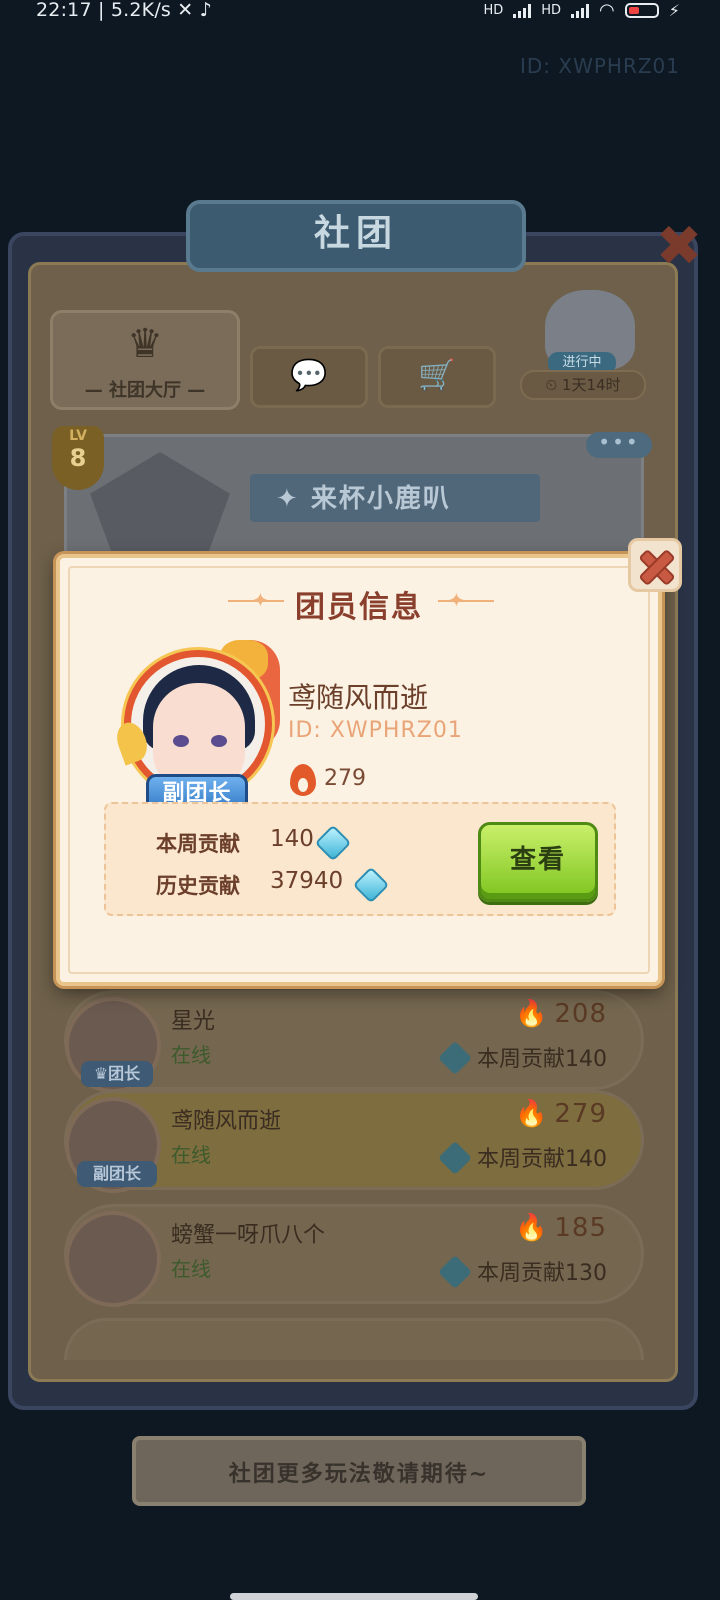 The height and width of the screenshot is (1600, 720). I want to click on member-avatar, so click(113, 1259).